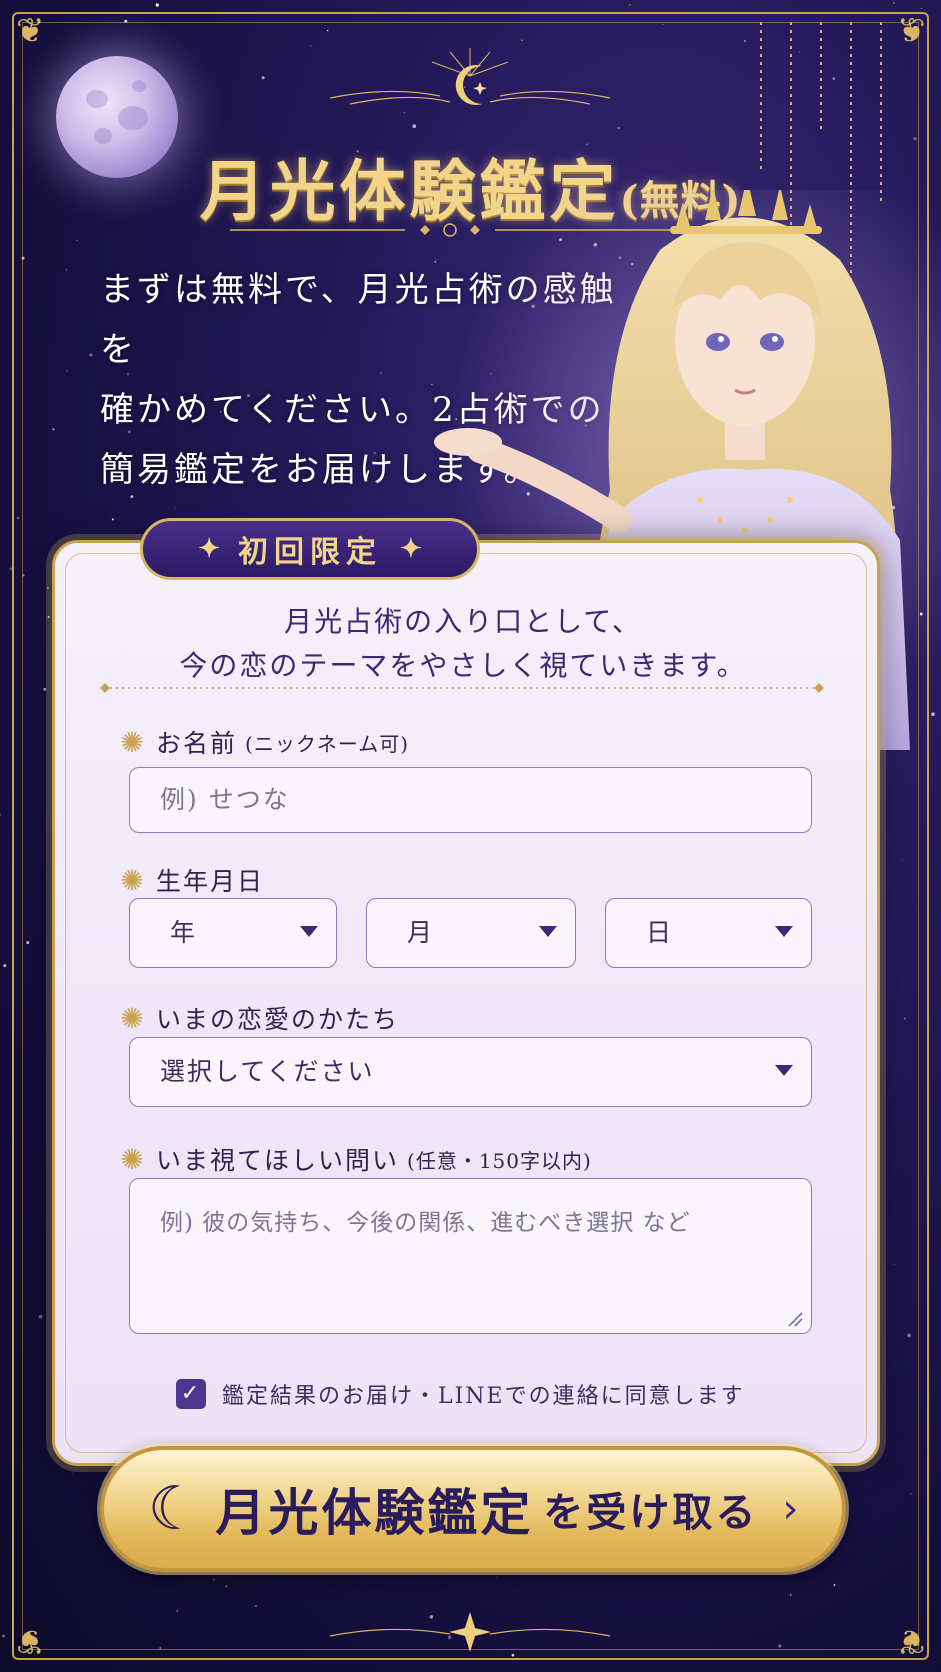 The height and width of the screenshot is (1672, 941). What do you see at coordinates (278, 1019) in the screenshot?
I see `relationship-label-text: いまの恋愛のかたち` at bounding box center [278, 1019].